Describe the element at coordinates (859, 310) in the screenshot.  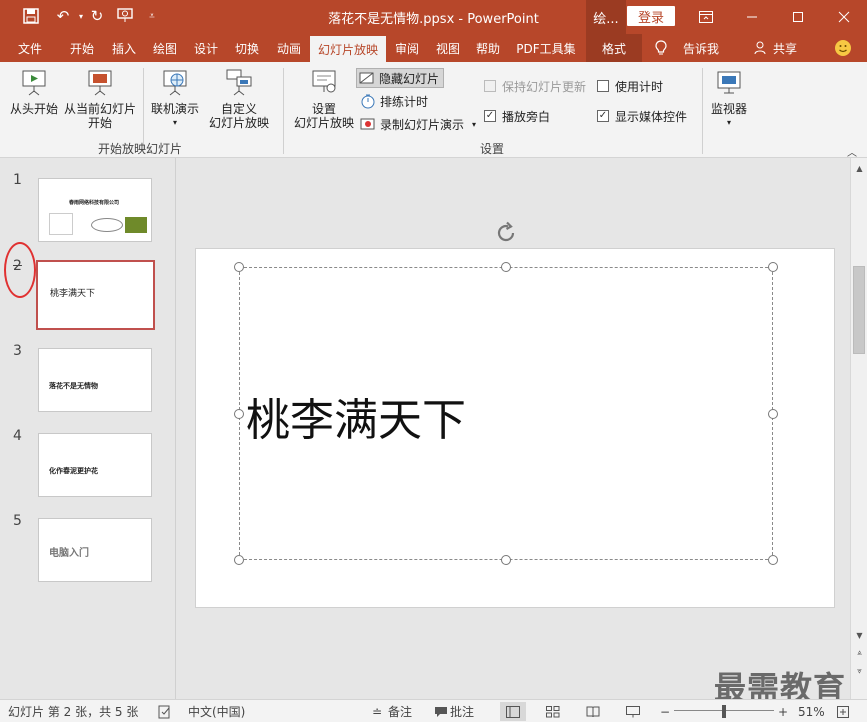
I see `scrollbar-thumb` at that location.